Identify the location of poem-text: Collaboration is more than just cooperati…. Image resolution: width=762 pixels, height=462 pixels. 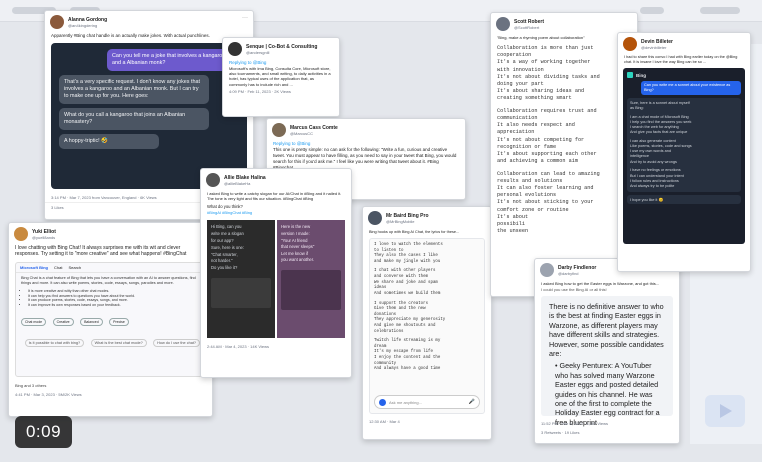
(564, 140).